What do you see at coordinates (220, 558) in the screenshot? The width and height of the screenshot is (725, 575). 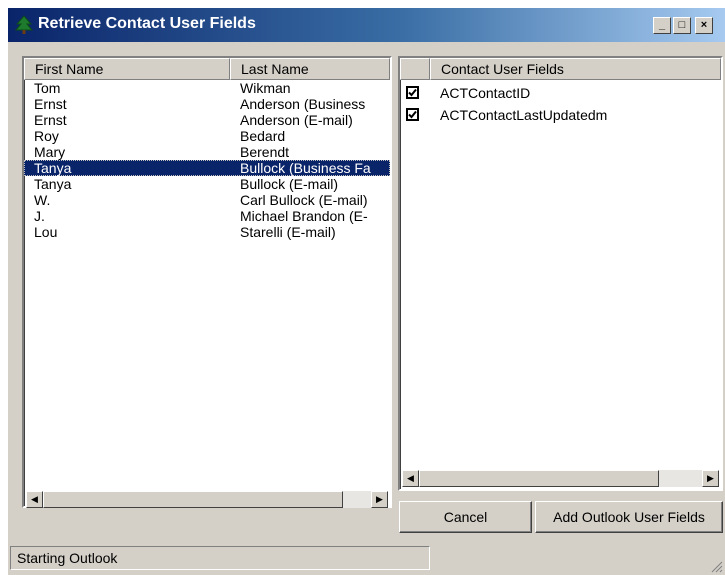 I see `status-bar: Starting Outlook` at bounding box center [220, 558].